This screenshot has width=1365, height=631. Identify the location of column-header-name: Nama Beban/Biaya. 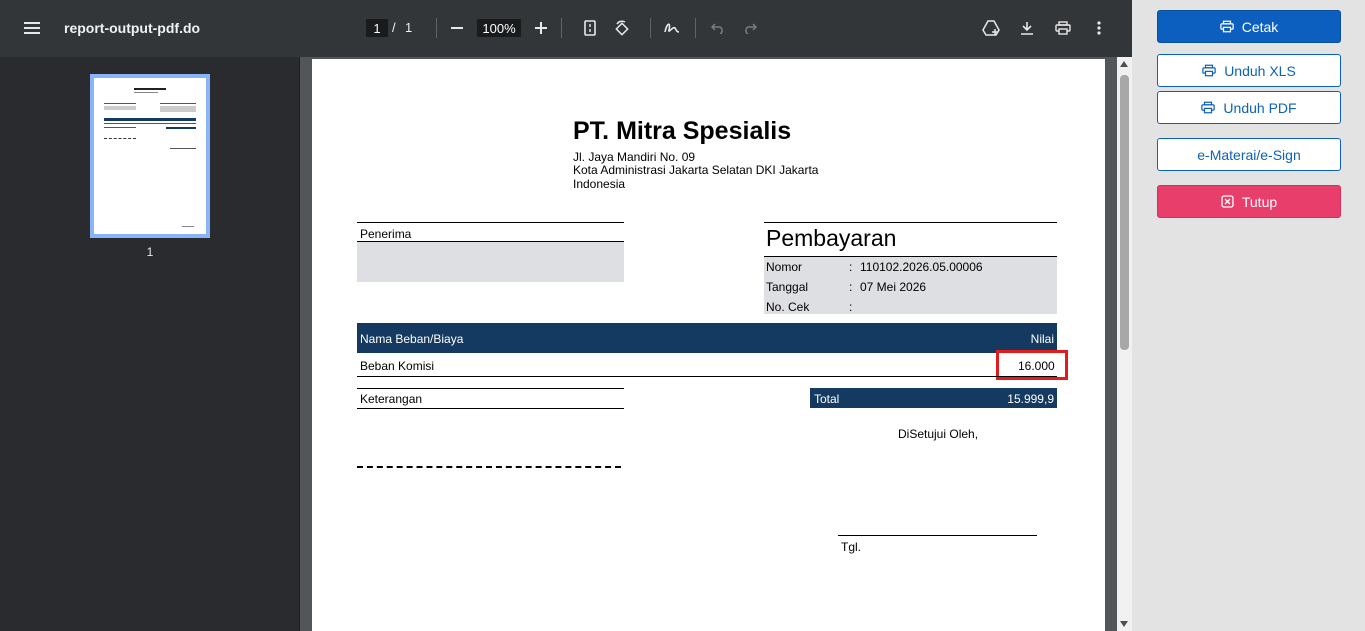
(412, 339).